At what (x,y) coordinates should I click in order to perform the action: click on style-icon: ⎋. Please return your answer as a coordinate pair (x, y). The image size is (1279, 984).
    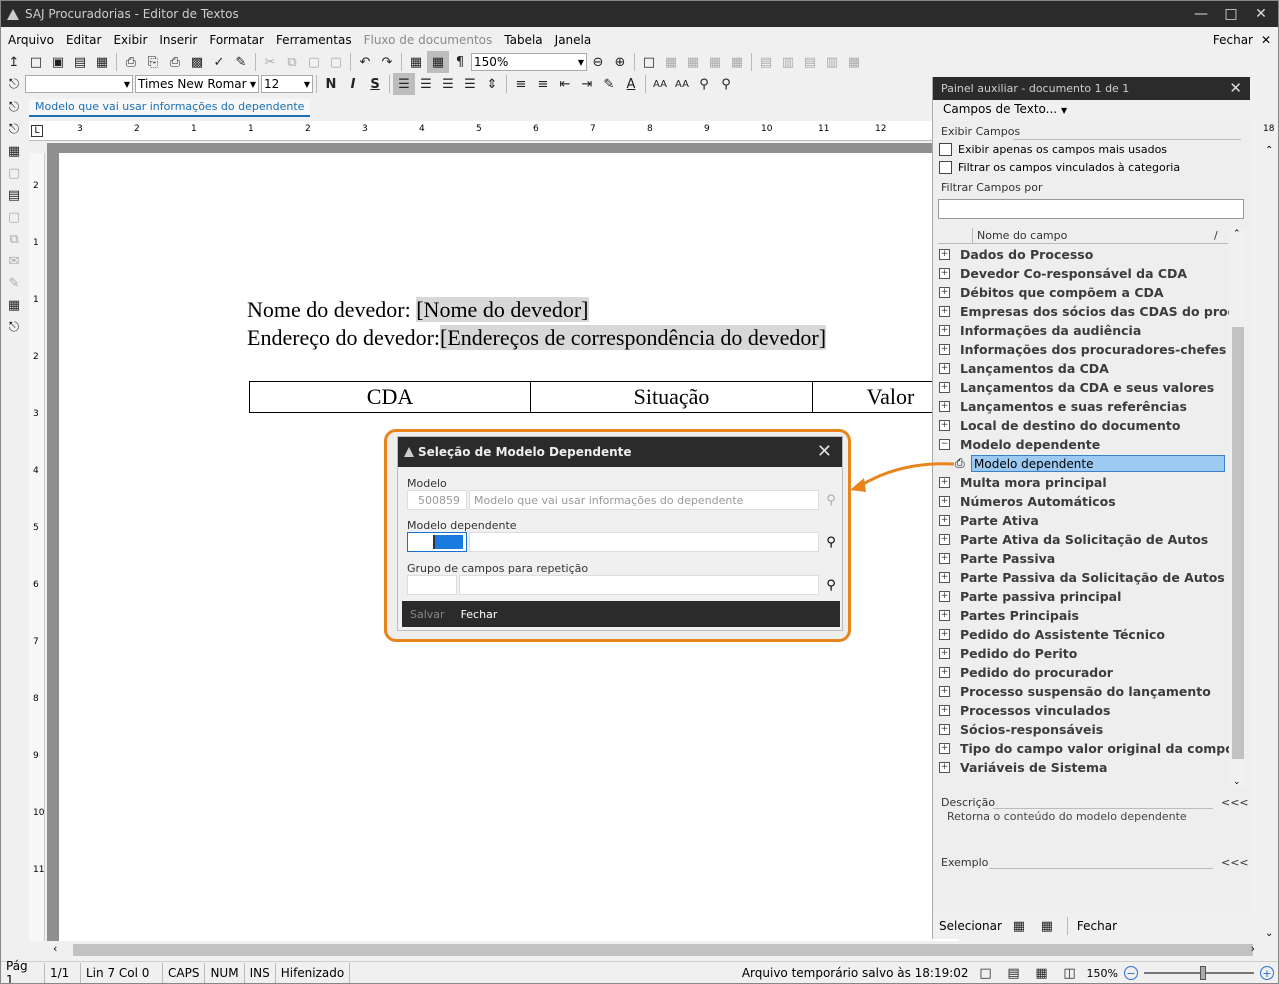
    Looking at the image, I should click on (14, 84).